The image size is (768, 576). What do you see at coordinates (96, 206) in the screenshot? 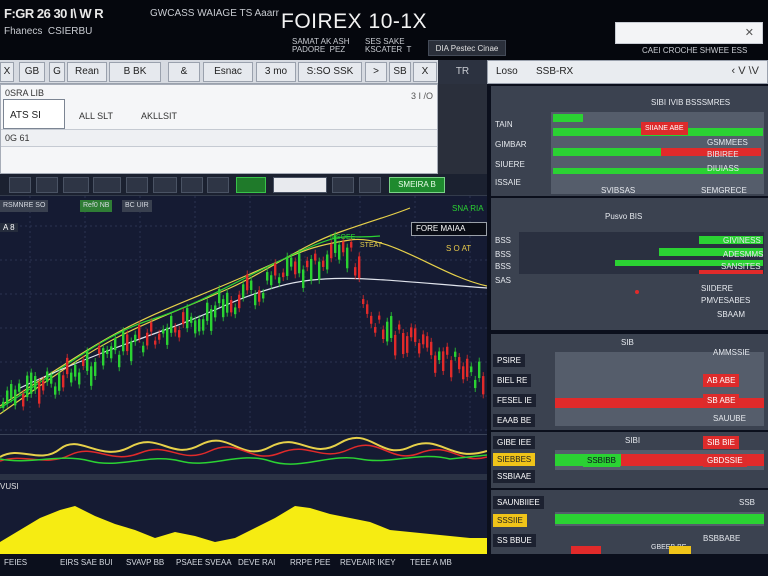
I see `chart-indicator-tag-2: Ref0 NB` at bounding box center [96, 206].